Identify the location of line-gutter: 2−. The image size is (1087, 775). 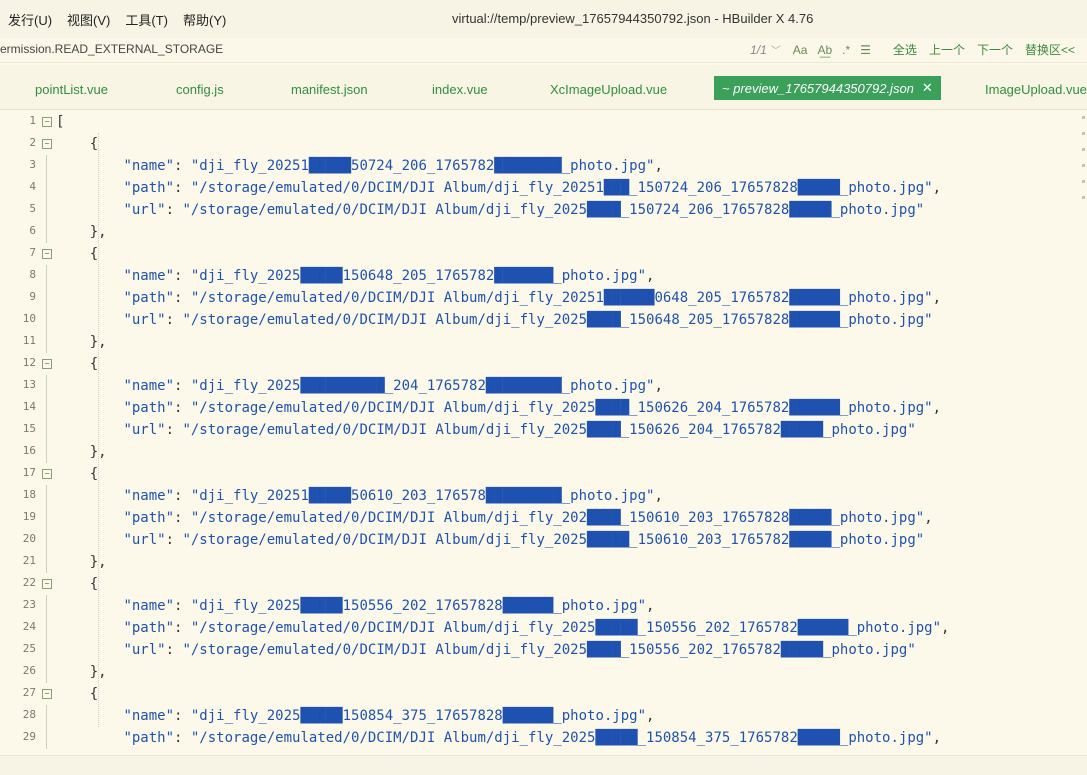
(30, 144).